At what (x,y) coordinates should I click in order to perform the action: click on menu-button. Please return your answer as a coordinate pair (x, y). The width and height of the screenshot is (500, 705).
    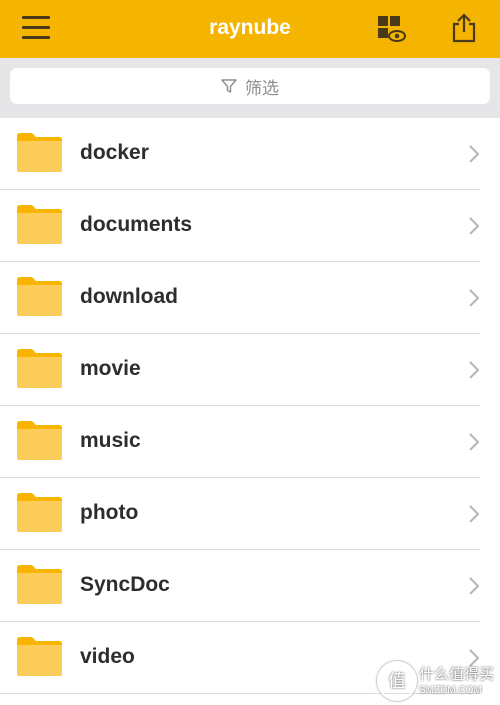
    Looking at the image, I should click on (37, 28).